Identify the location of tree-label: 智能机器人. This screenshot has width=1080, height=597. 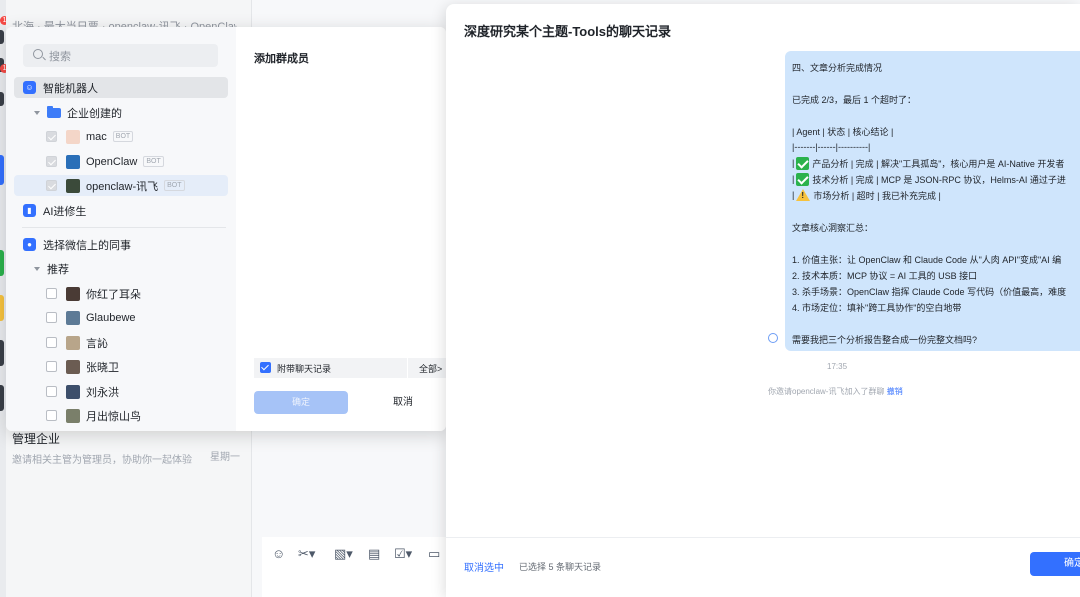
(70, 88).